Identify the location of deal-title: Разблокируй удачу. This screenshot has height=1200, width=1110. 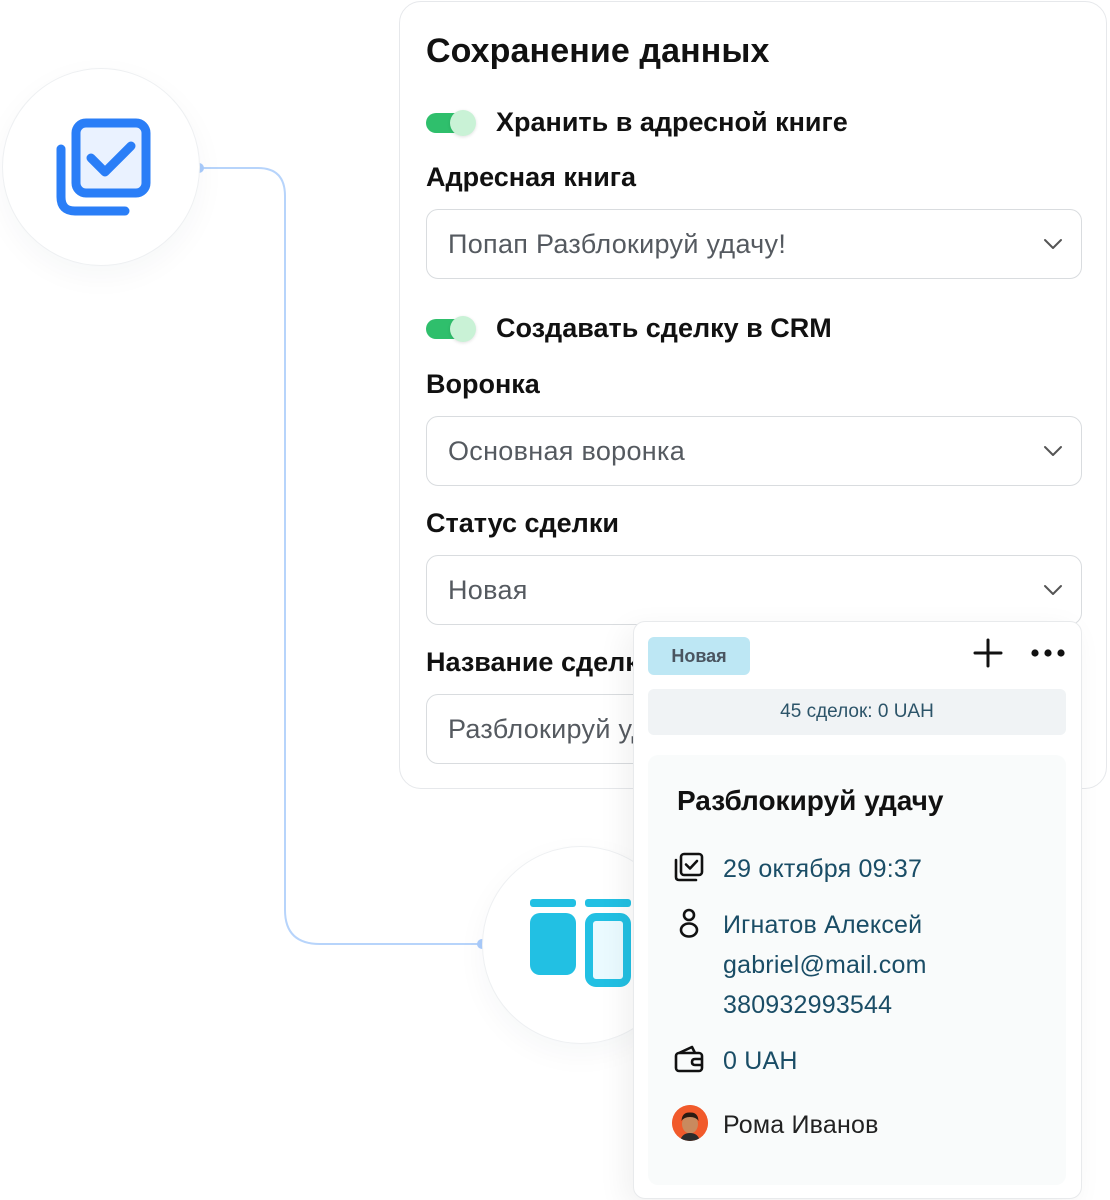
(810, 800).